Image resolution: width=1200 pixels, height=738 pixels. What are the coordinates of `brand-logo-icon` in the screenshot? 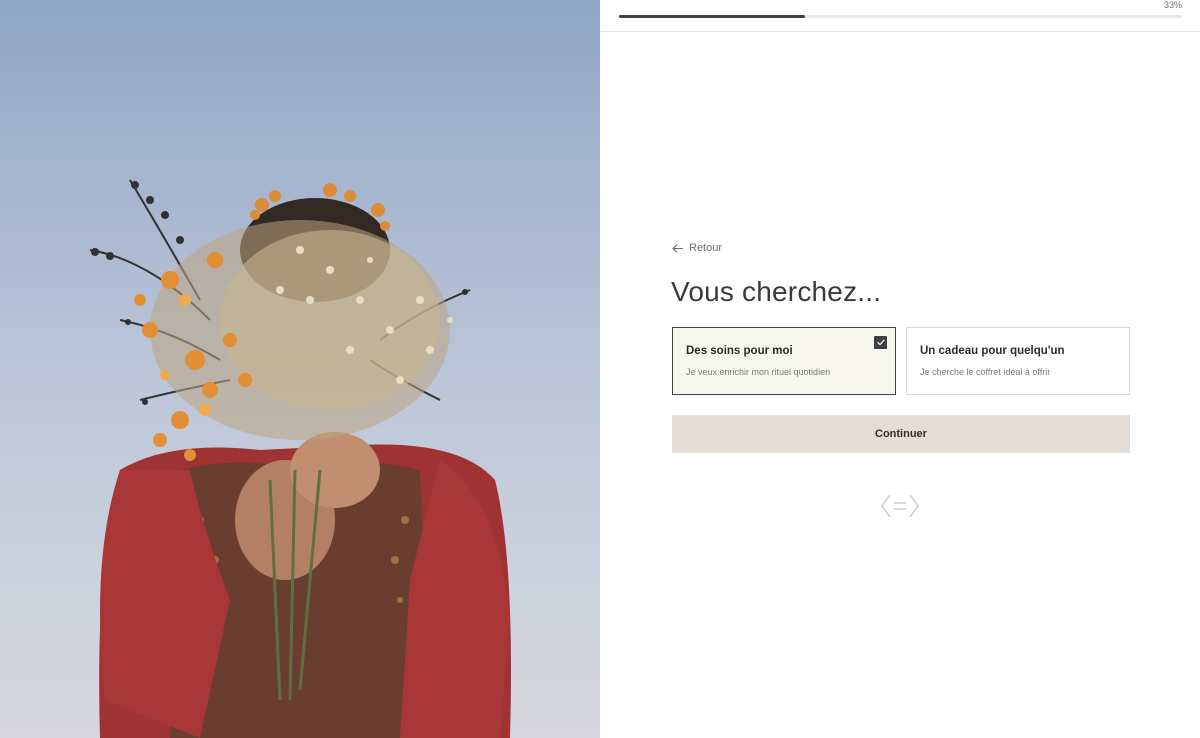 It's located at (900, 506).